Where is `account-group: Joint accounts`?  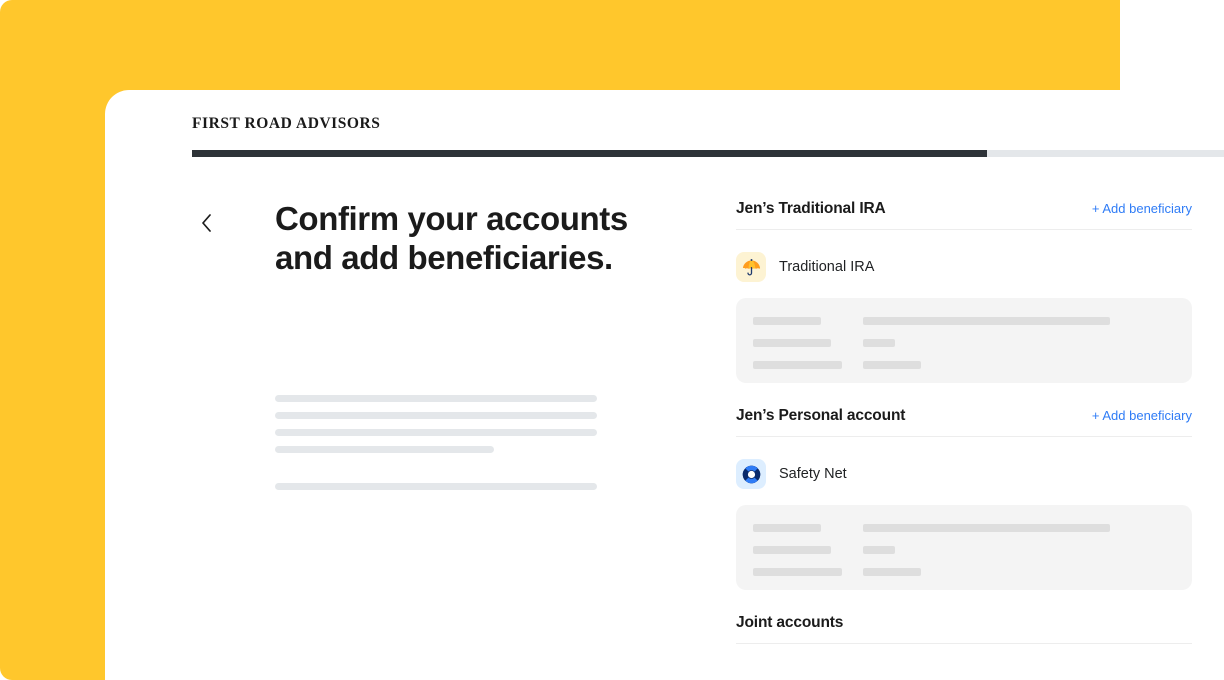
account-group: Joint accounts is located at coordinates (964, 629).